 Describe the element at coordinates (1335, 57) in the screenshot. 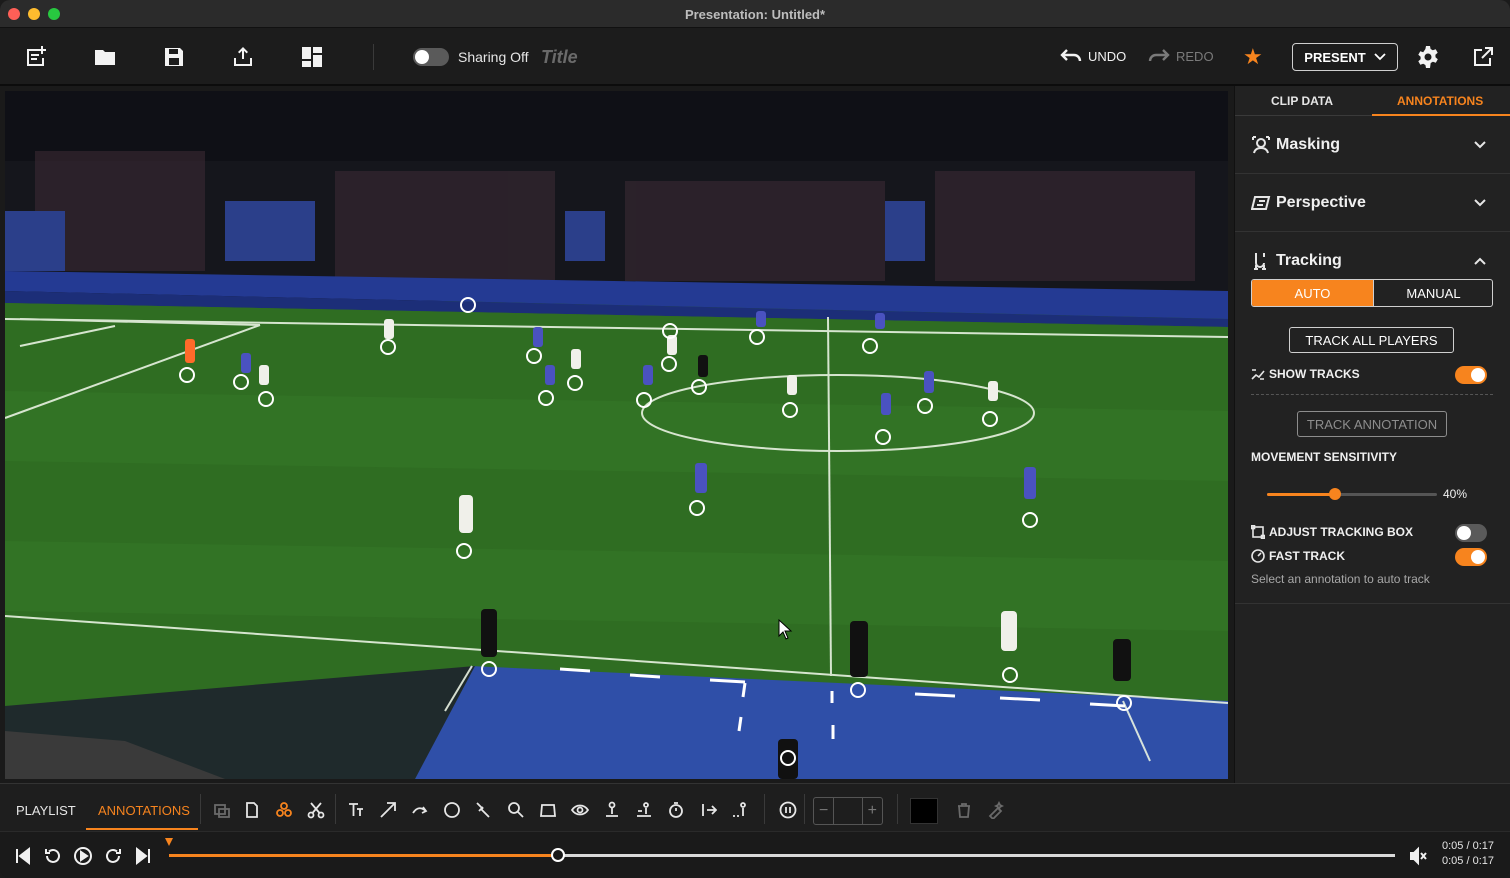

I see `present-label: PRESENT` at that location.